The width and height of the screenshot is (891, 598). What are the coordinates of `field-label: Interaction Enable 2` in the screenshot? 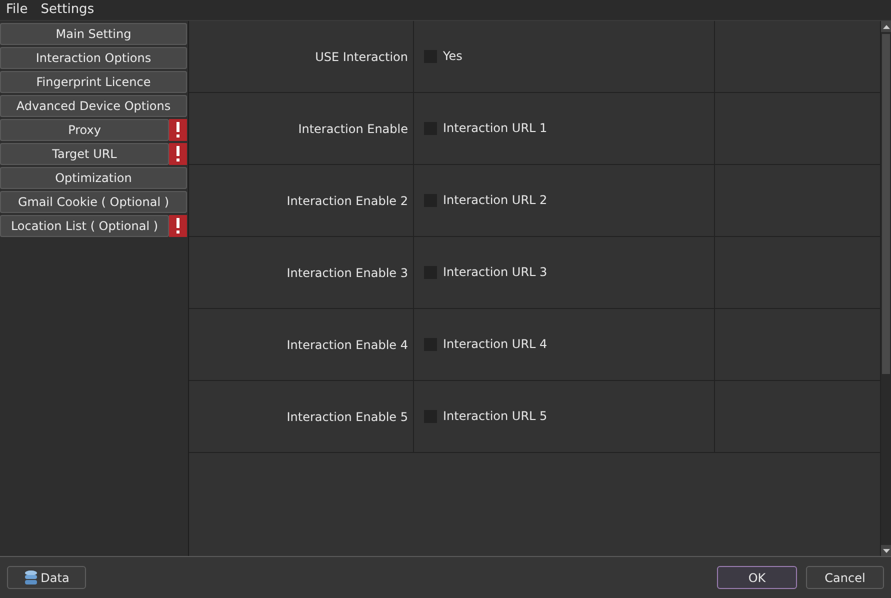 It's located at (347, 201).